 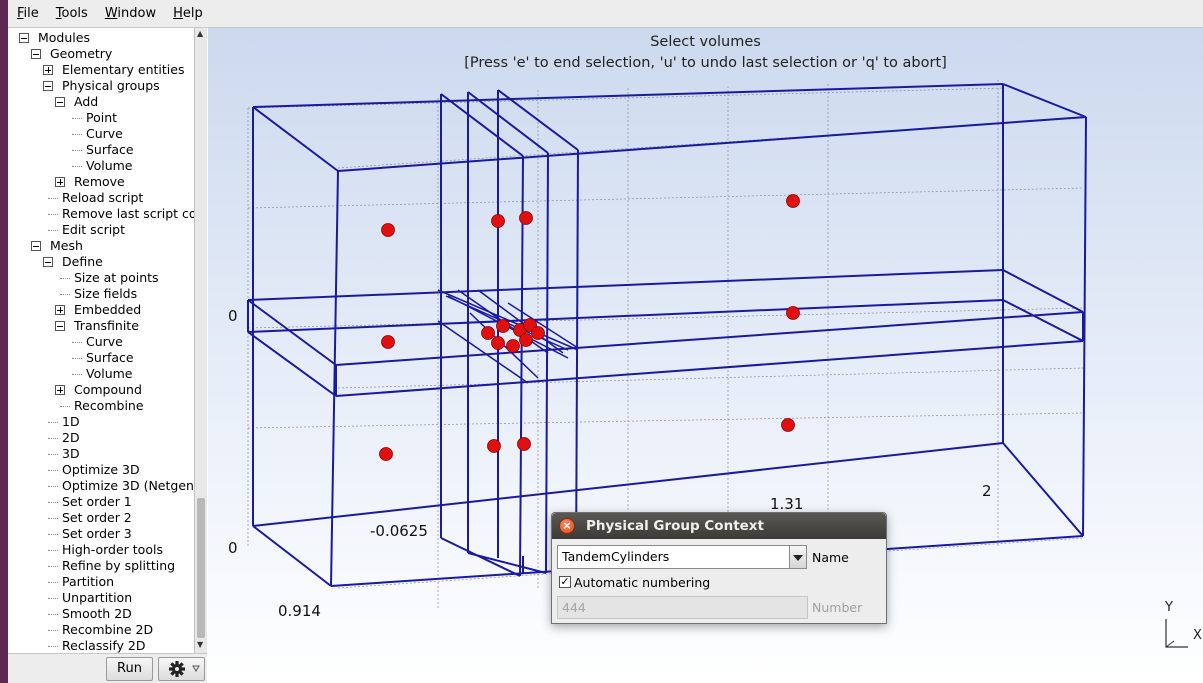 What do you see at coordinates (101, 70) in the screenshot?
I see `tree-item-elementary-entities: Elementary entities` at bounding box center [101, 70].